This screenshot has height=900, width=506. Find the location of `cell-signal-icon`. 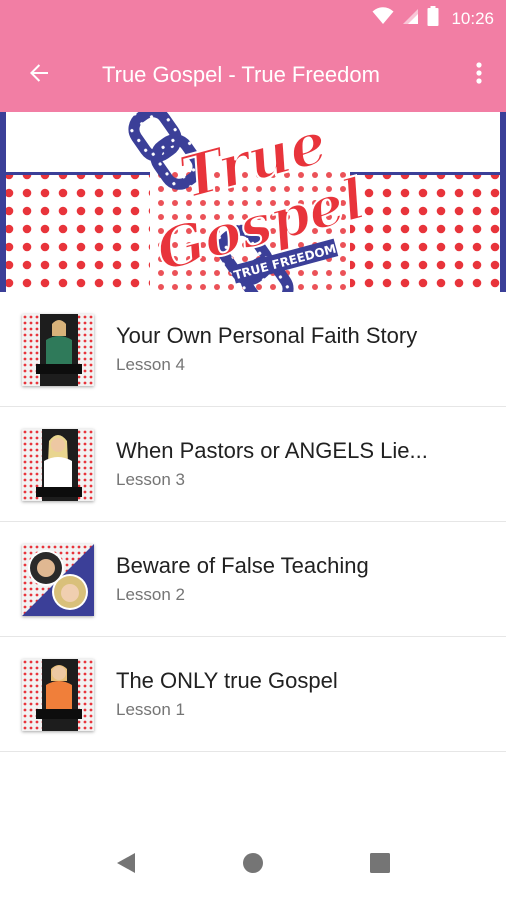

cell-signal-icon is located at coordinates (410, 19).